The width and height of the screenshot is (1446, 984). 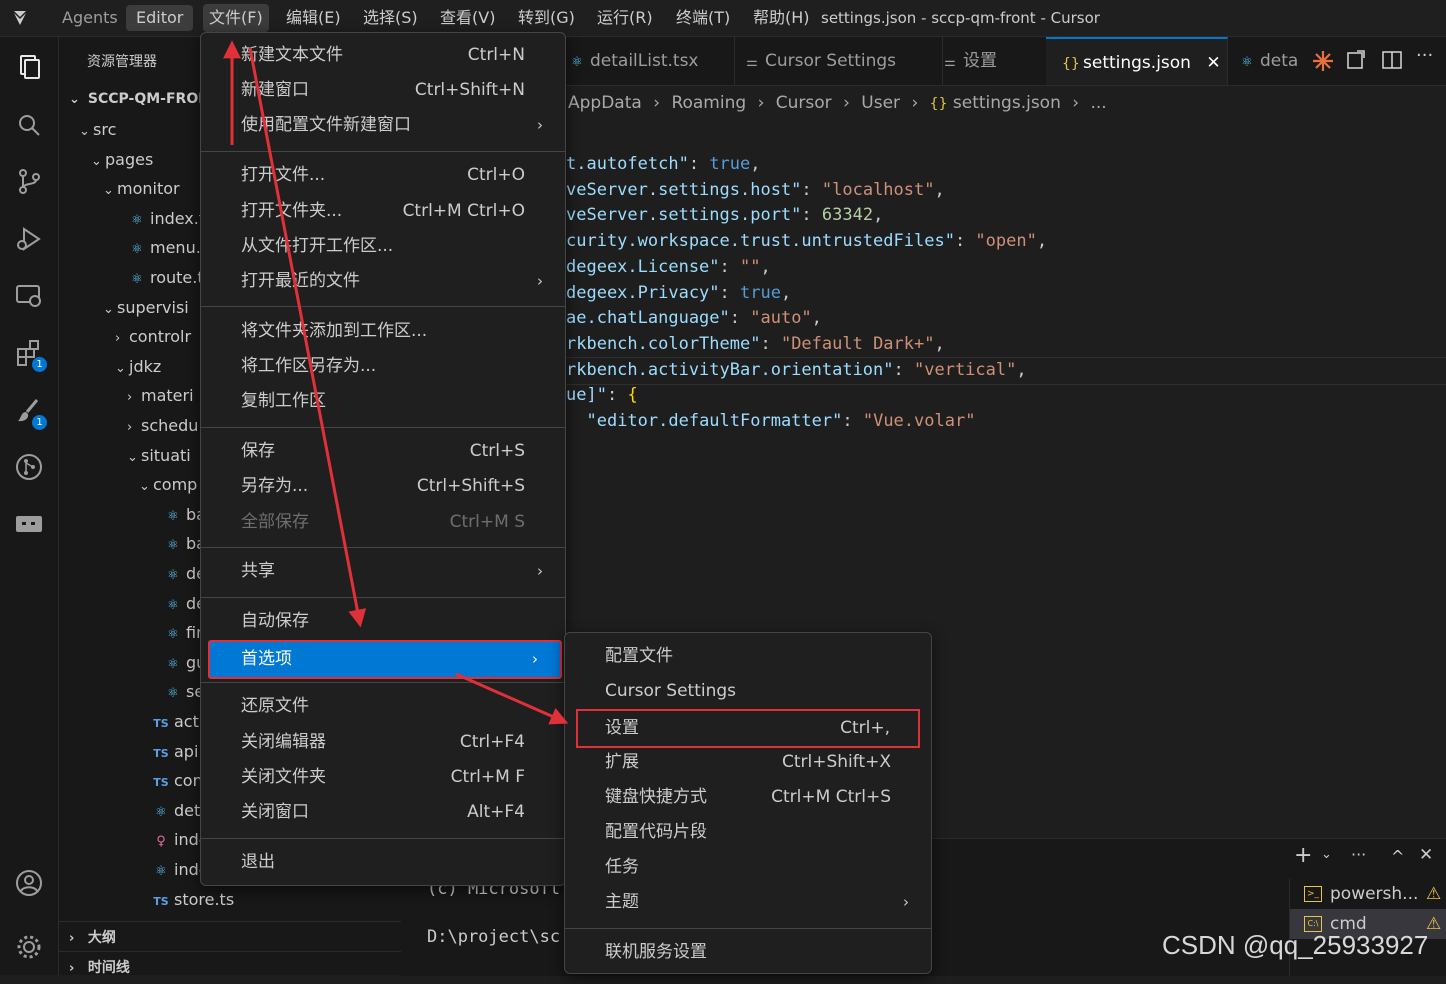 I want to click on breadcrumb-item: User, so click(x=880, y=103).